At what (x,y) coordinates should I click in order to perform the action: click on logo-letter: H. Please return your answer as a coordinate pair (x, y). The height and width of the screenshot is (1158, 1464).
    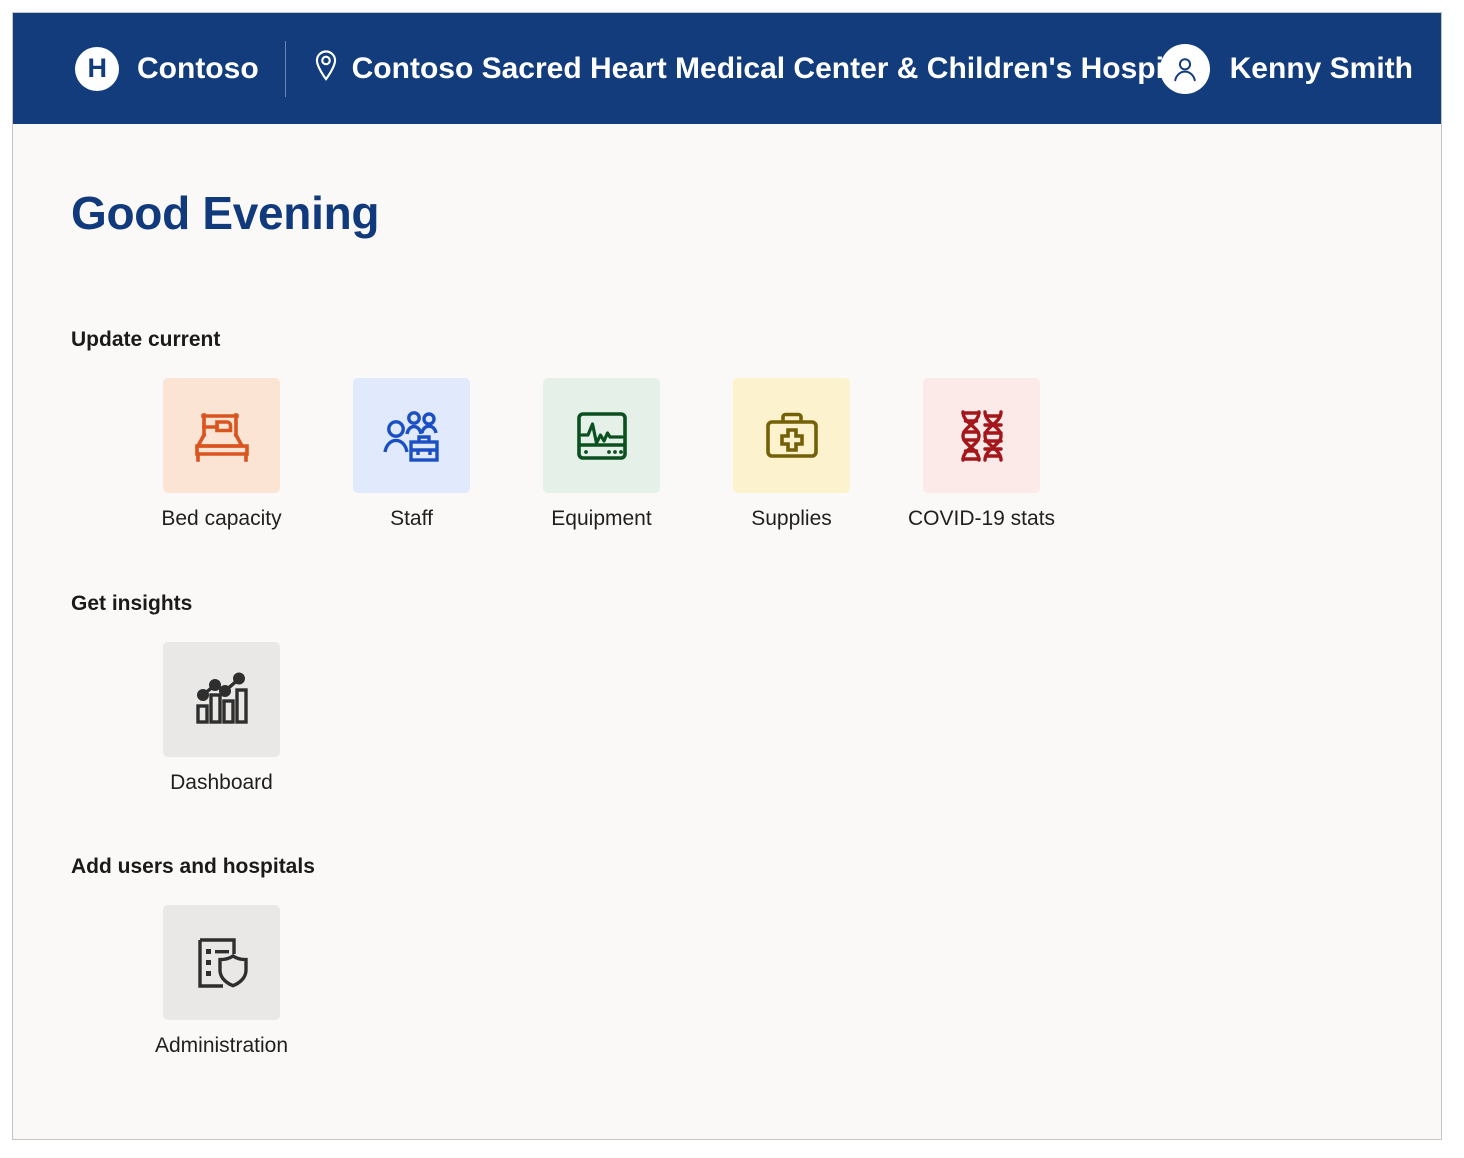
    Looking at the image, I should click on (97, 68).